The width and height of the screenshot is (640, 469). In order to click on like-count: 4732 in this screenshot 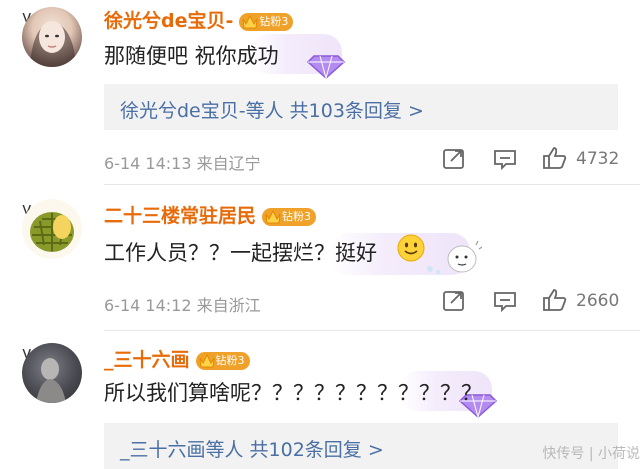, I will do `click(598, 159)`.